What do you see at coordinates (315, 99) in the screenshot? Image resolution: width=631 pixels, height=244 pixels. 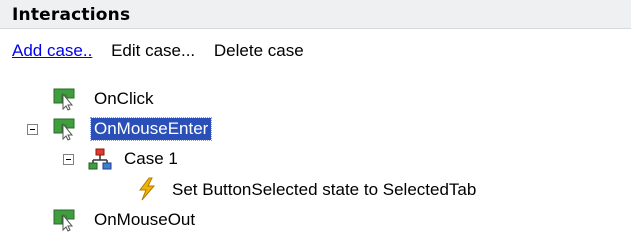 I see `tree-item-onclick: OnClick` at bounding box center [315, 99].